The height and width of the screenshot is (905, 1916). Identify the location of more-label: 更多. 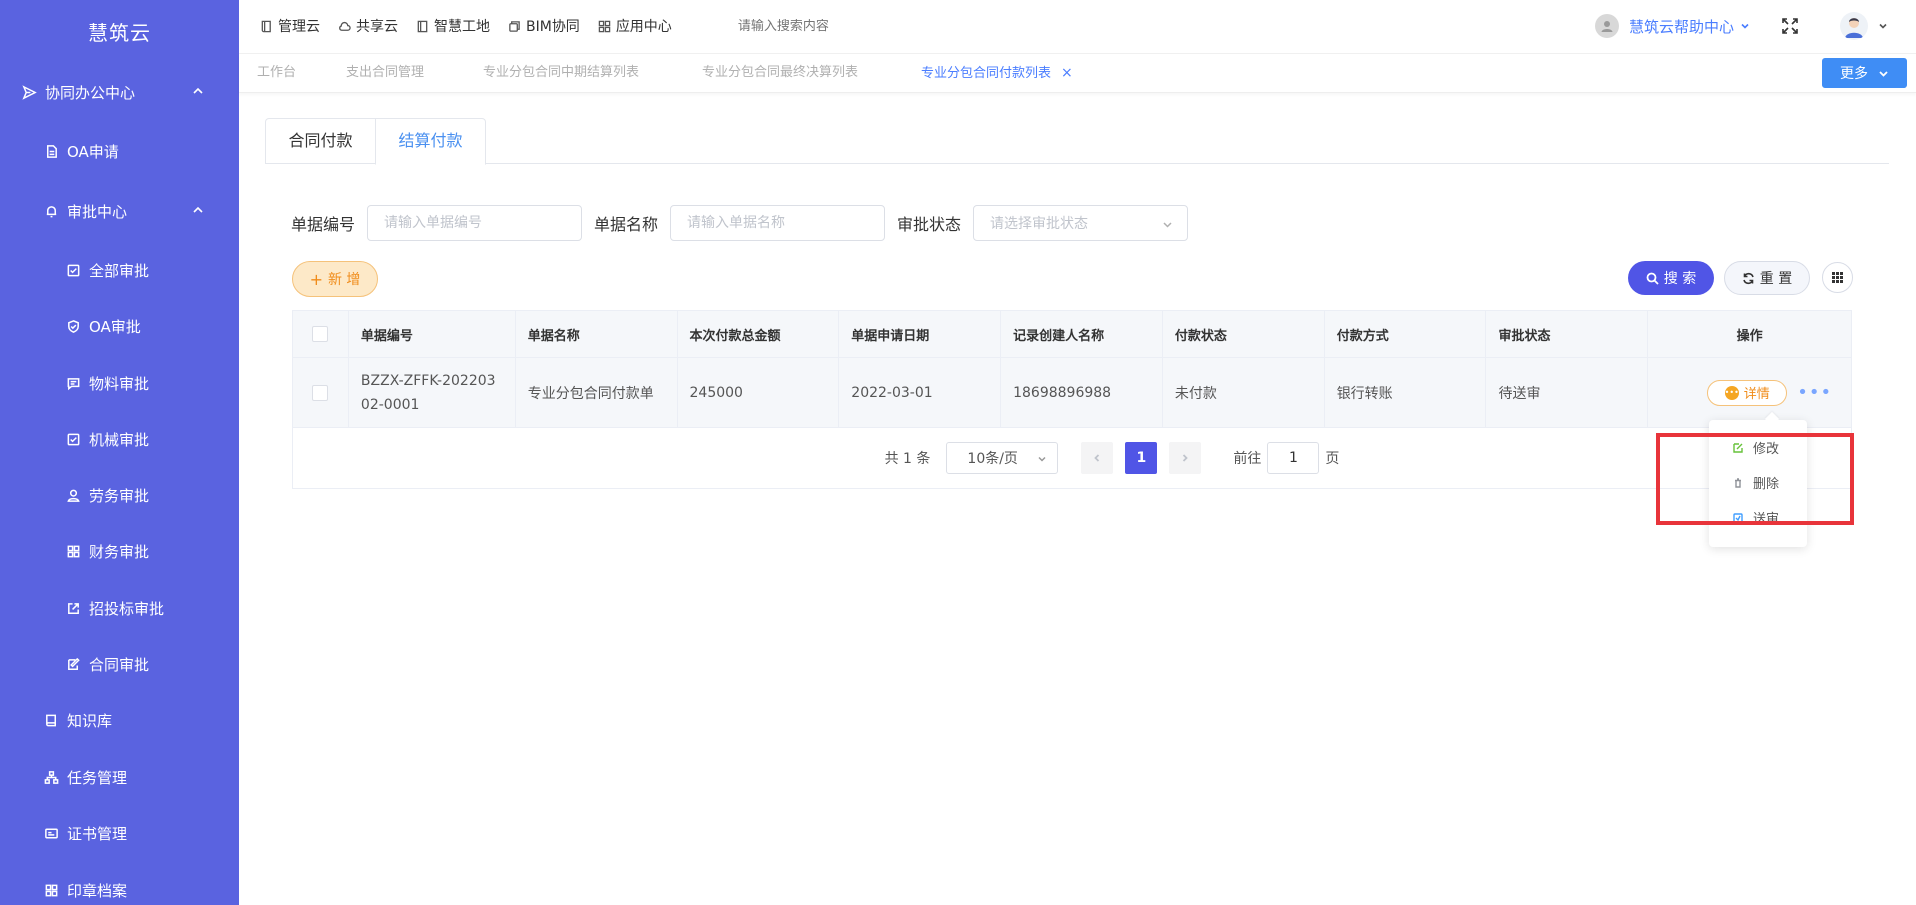
(1854, 74).